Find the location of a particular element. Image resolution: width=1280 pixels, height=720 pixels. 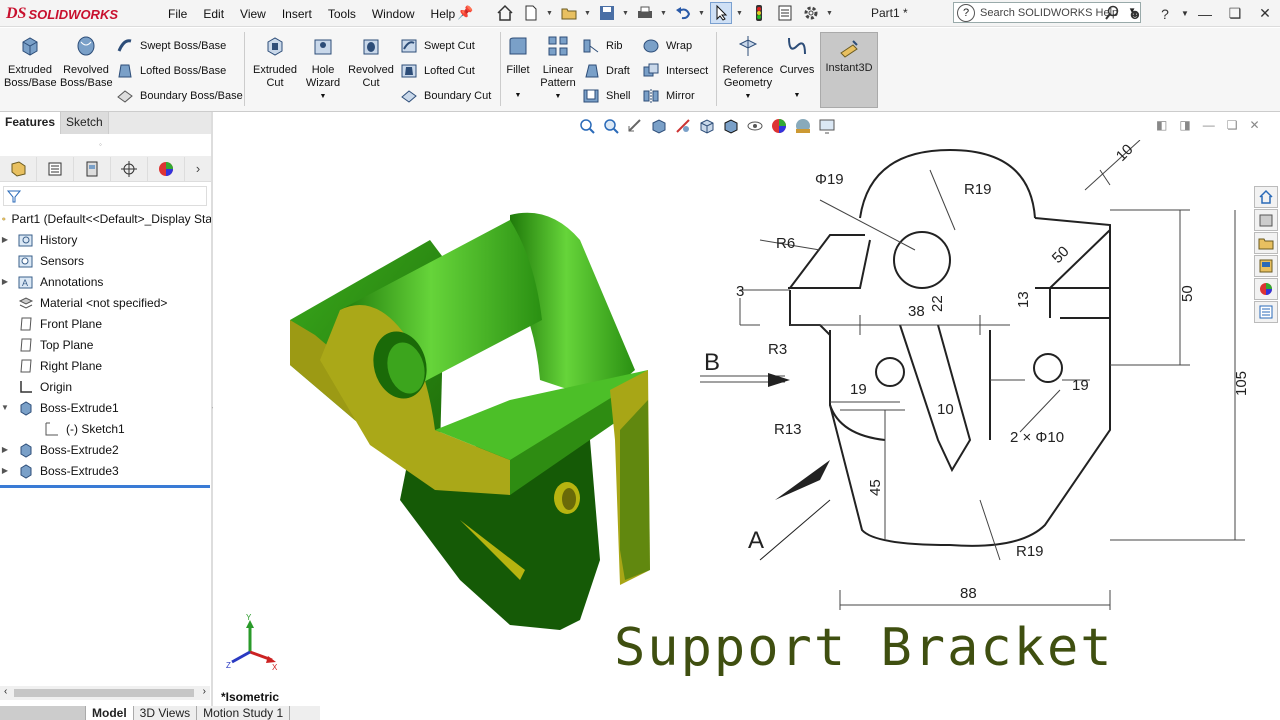

extruded-boss-button: Extruded Boss/Base is located at coordinates (30, 62).